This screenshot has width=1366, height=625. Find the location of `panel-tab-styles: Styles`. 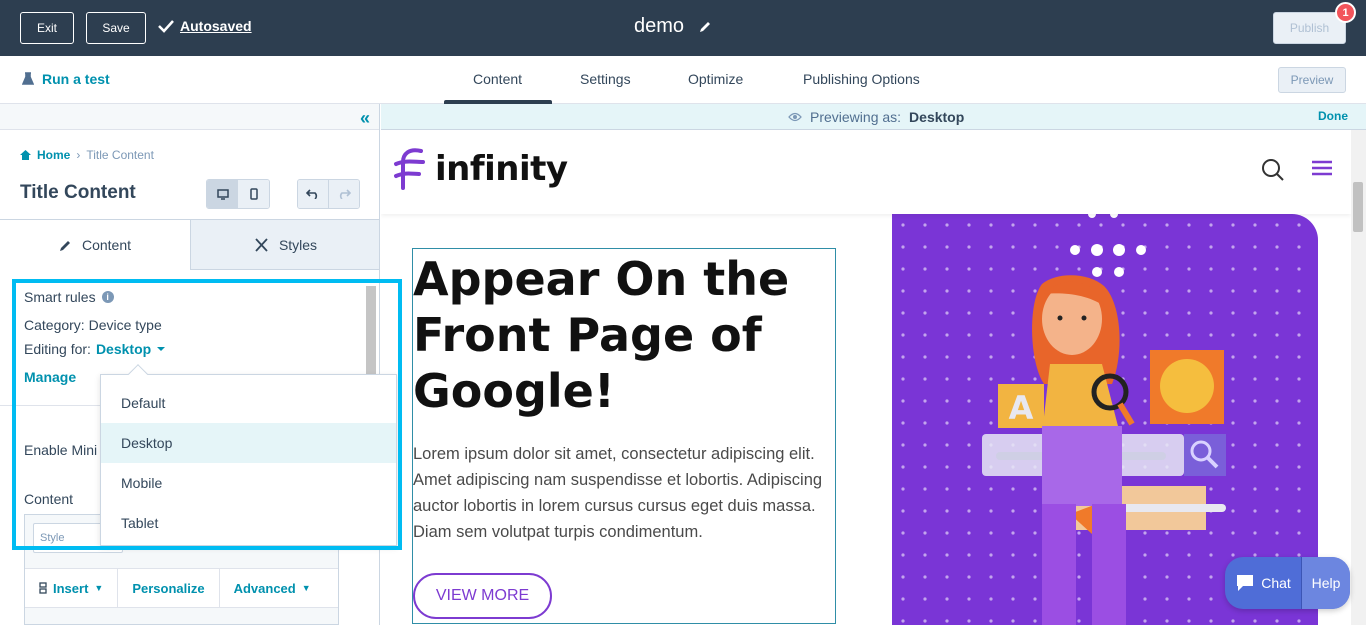

panel-tab-styles: Styles is located at coordinates (284, 245).